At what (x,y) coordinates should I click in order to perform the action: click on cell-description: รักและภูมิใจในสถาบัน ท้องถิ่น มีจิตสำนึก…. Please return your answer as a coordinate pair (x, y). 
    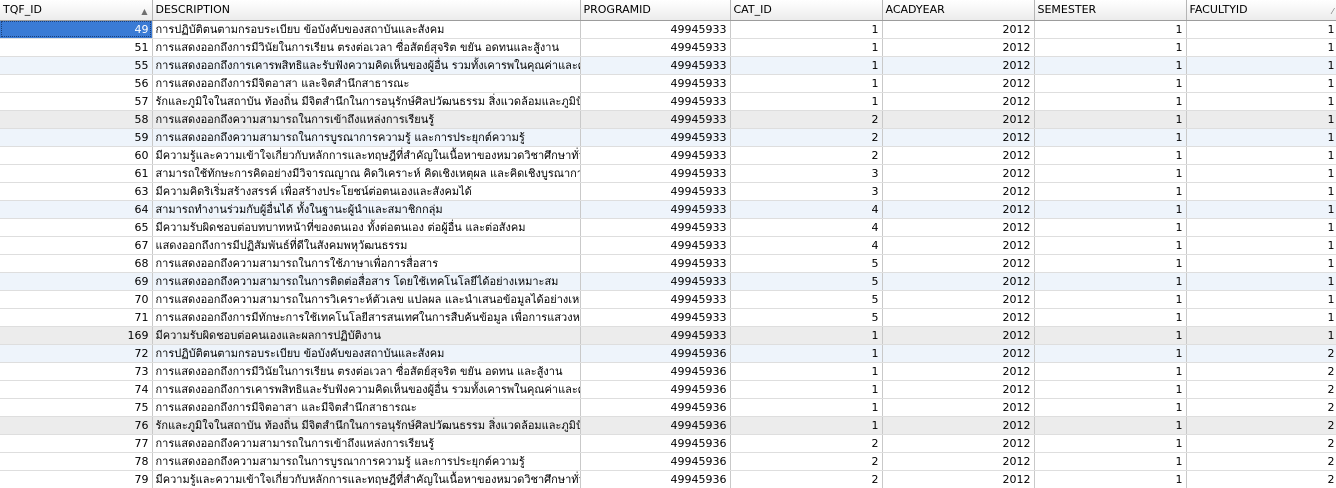
    Looking at the image, I should click on (366, 101).